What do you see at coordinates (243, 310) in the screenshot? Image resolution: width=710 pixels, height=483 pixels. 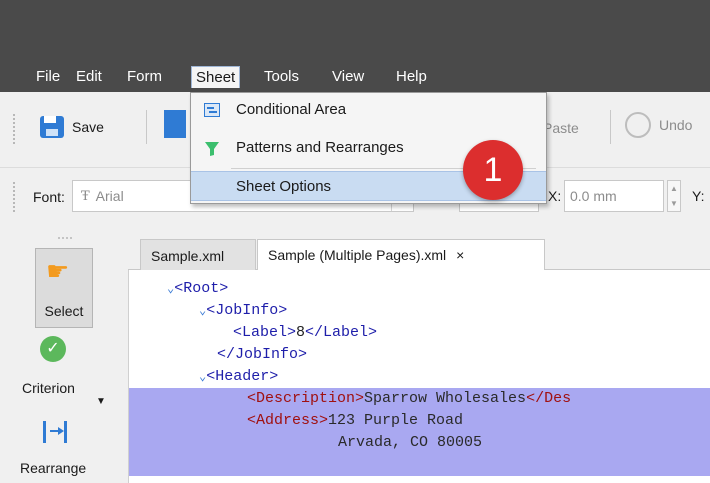 I see `xml-line: ⌄<JobInfo>` at bounding box center [243, 310].